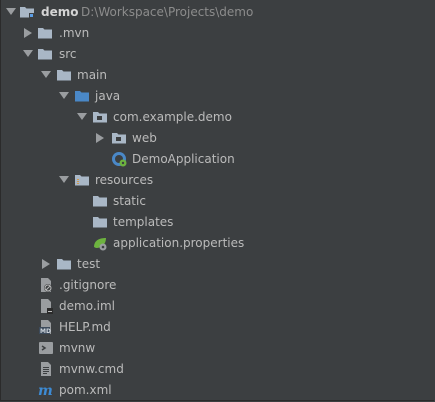 This screenshot has width=435, height=402. I want to click on tree-node-demo-application: DemoApplication, so click(217, 159).